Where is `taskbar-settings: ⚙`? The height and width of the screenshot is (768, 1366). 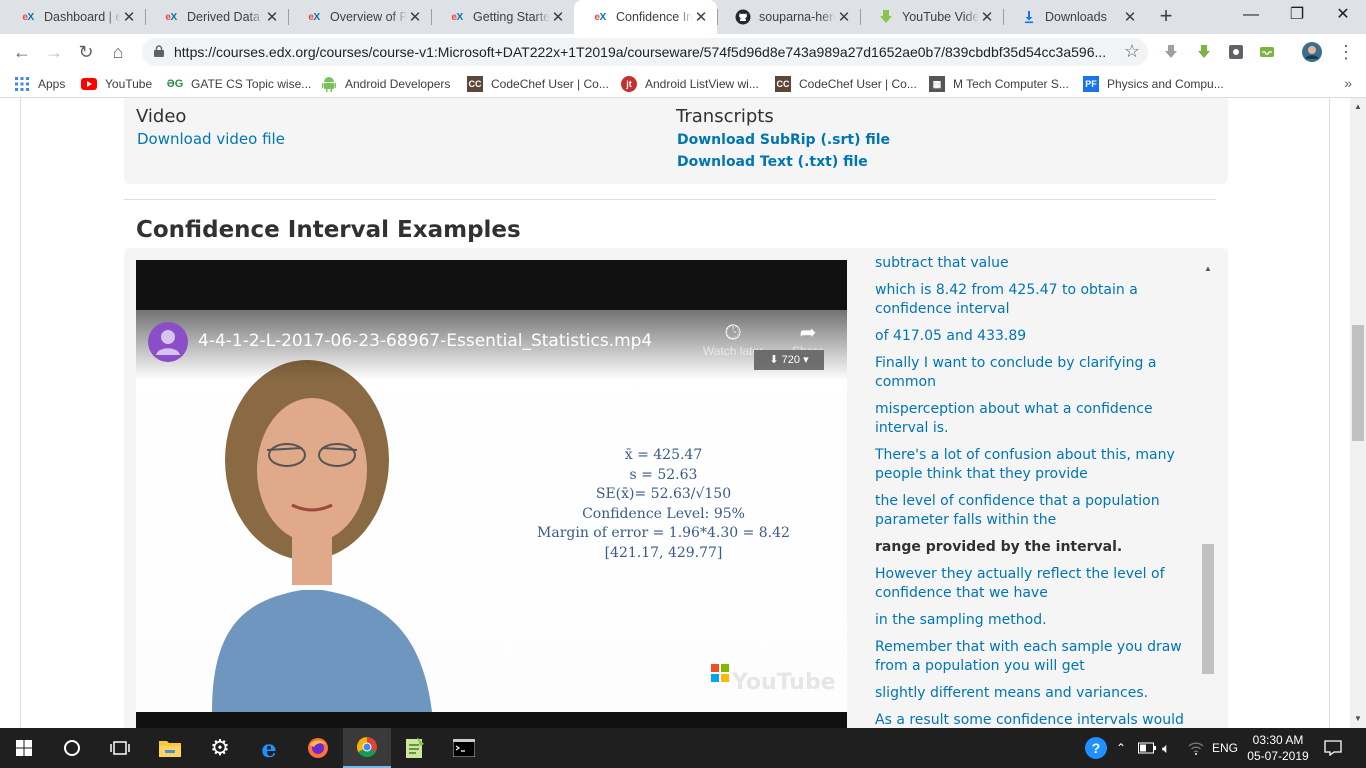 taskbar-settings: ⚙ is located at coordinates (220, 748).